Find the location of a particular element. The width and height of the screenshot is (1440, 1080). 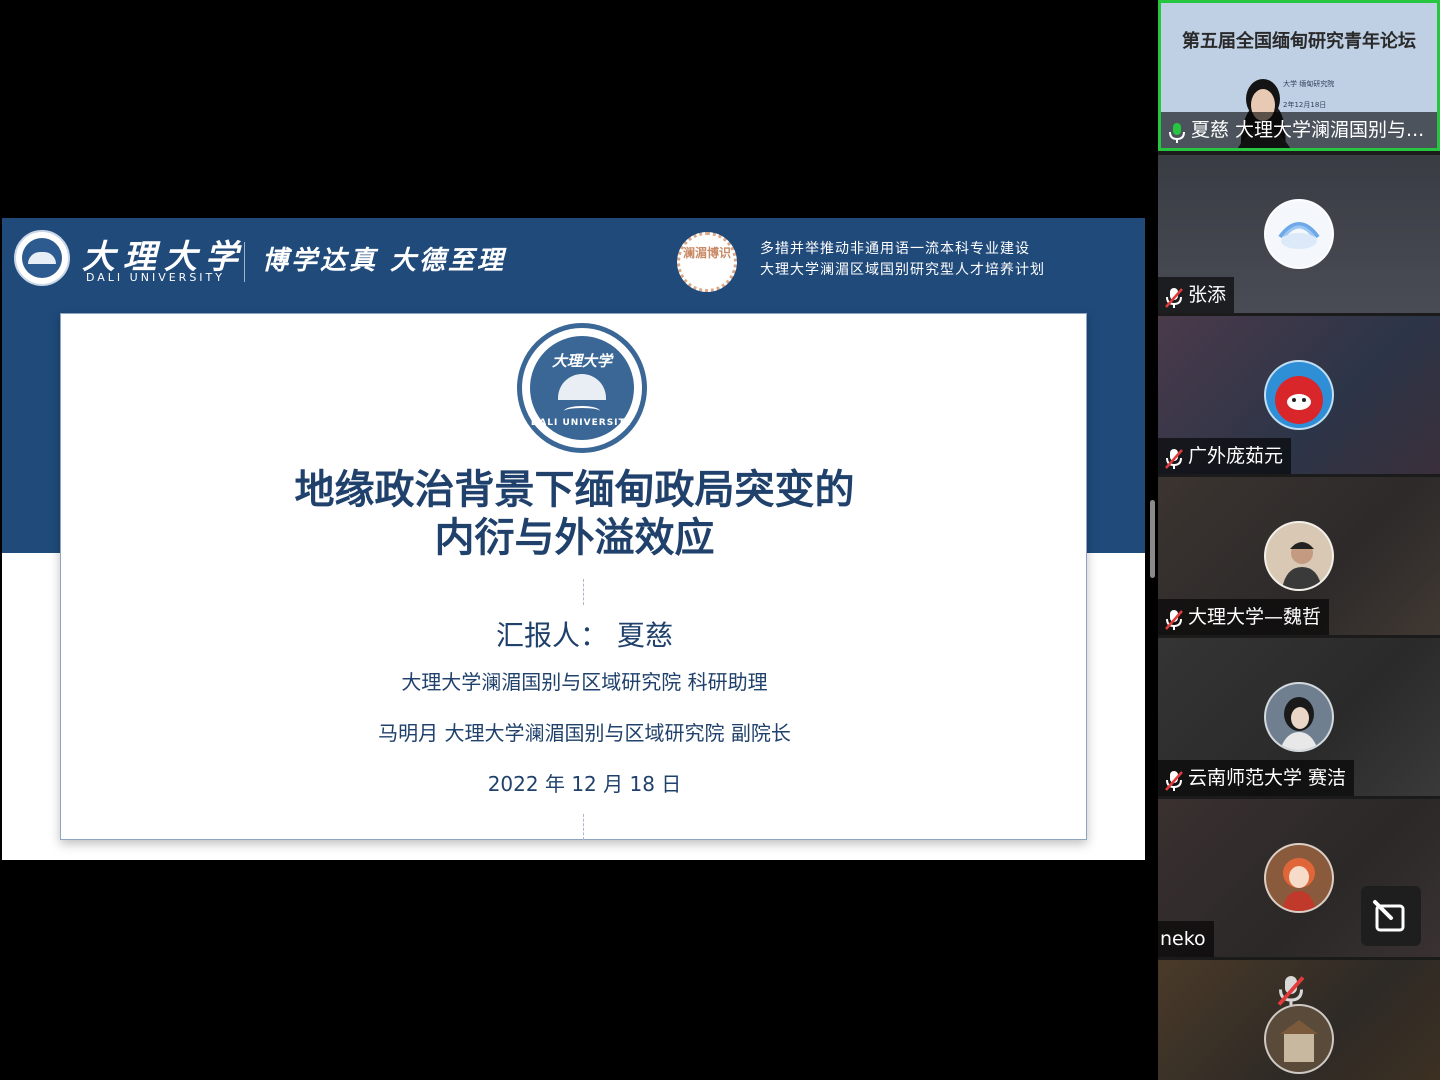

program-badge-icon: 澜湄博识 is located at coordinates (707, 262).